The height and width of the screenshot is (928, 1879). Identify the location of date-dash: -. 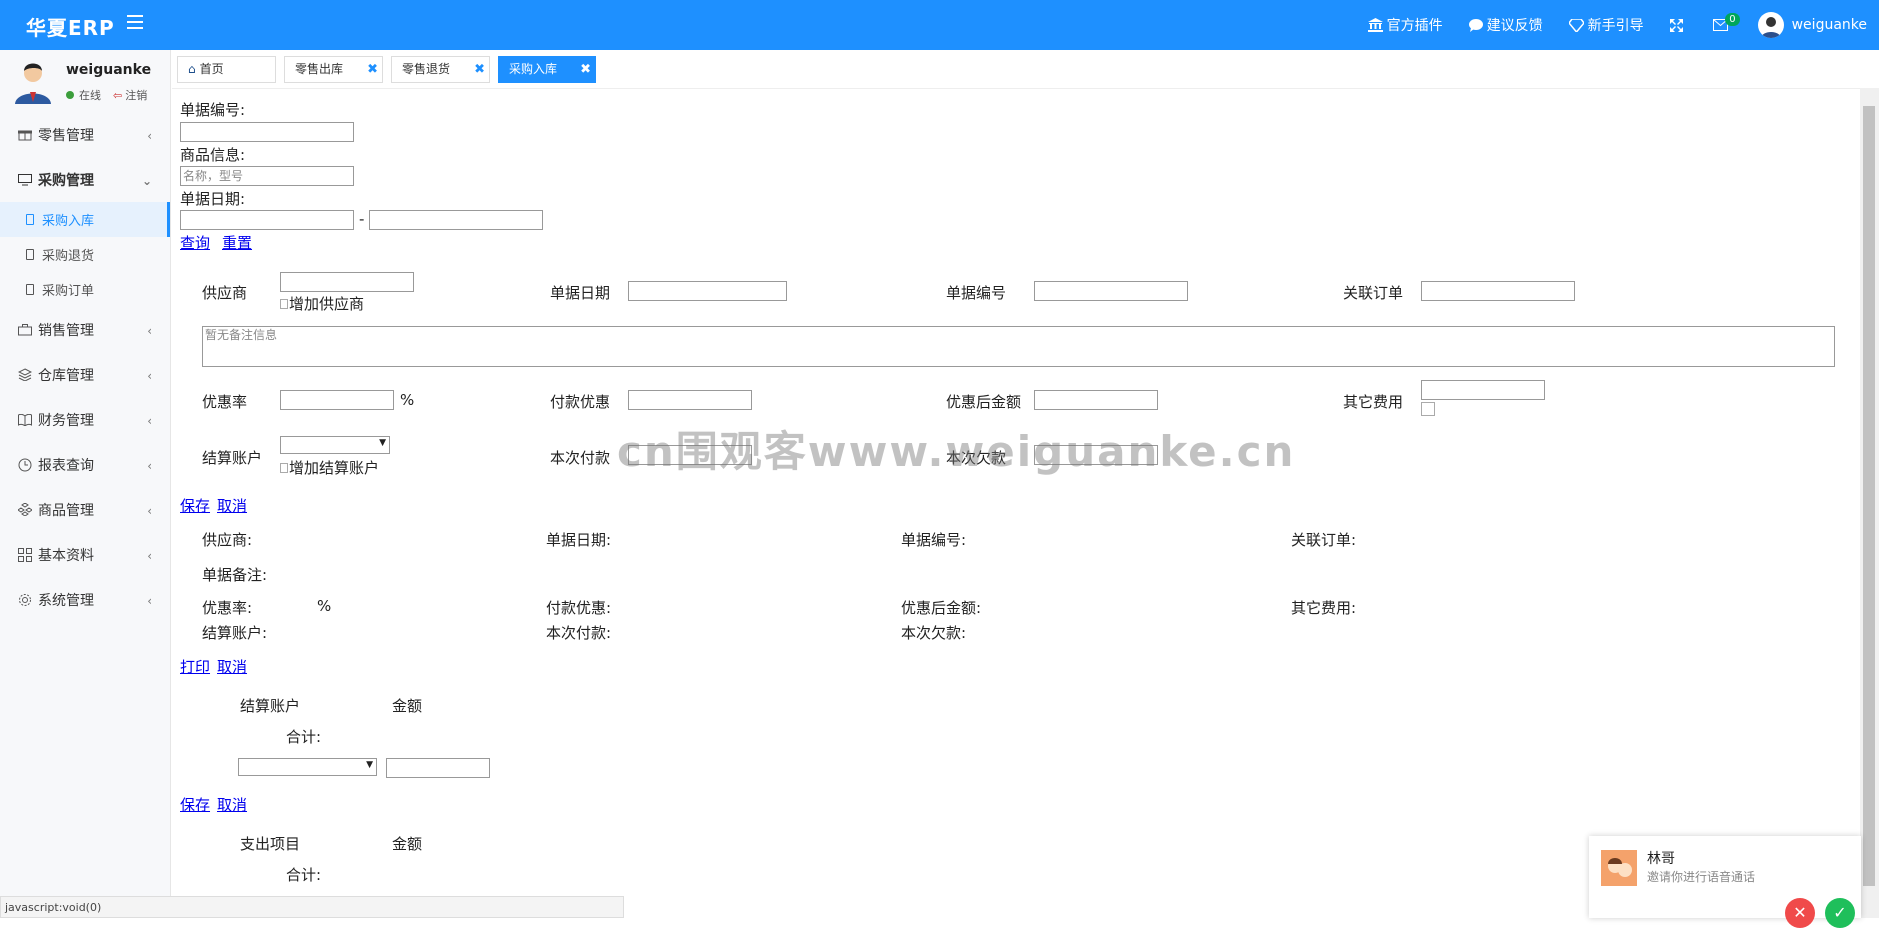
(362, 219).